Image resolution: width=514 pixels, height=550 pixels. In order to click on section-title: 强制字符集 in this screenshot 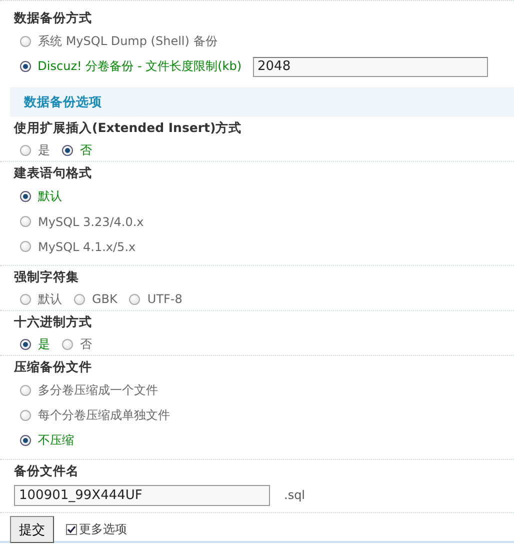, I will do `click(47, 277)`.